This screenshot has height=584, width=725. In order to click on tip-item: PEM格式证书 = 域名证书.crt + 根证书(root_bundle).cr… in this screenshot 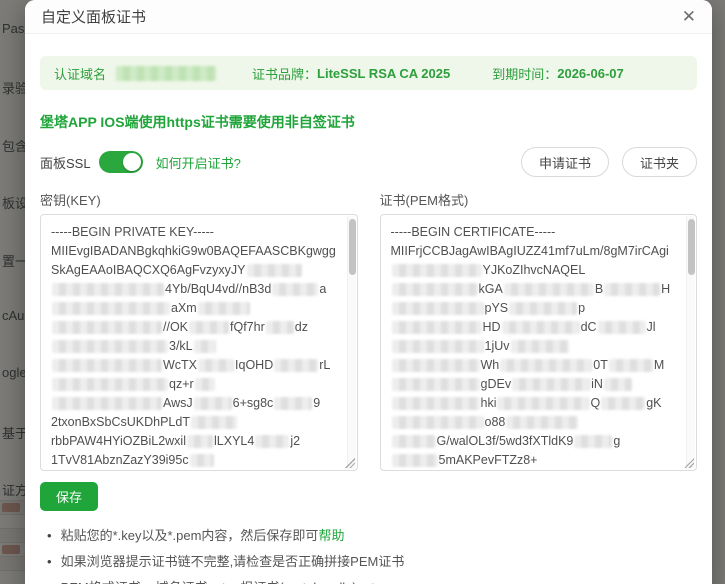, I will do `click(368, 579)`.